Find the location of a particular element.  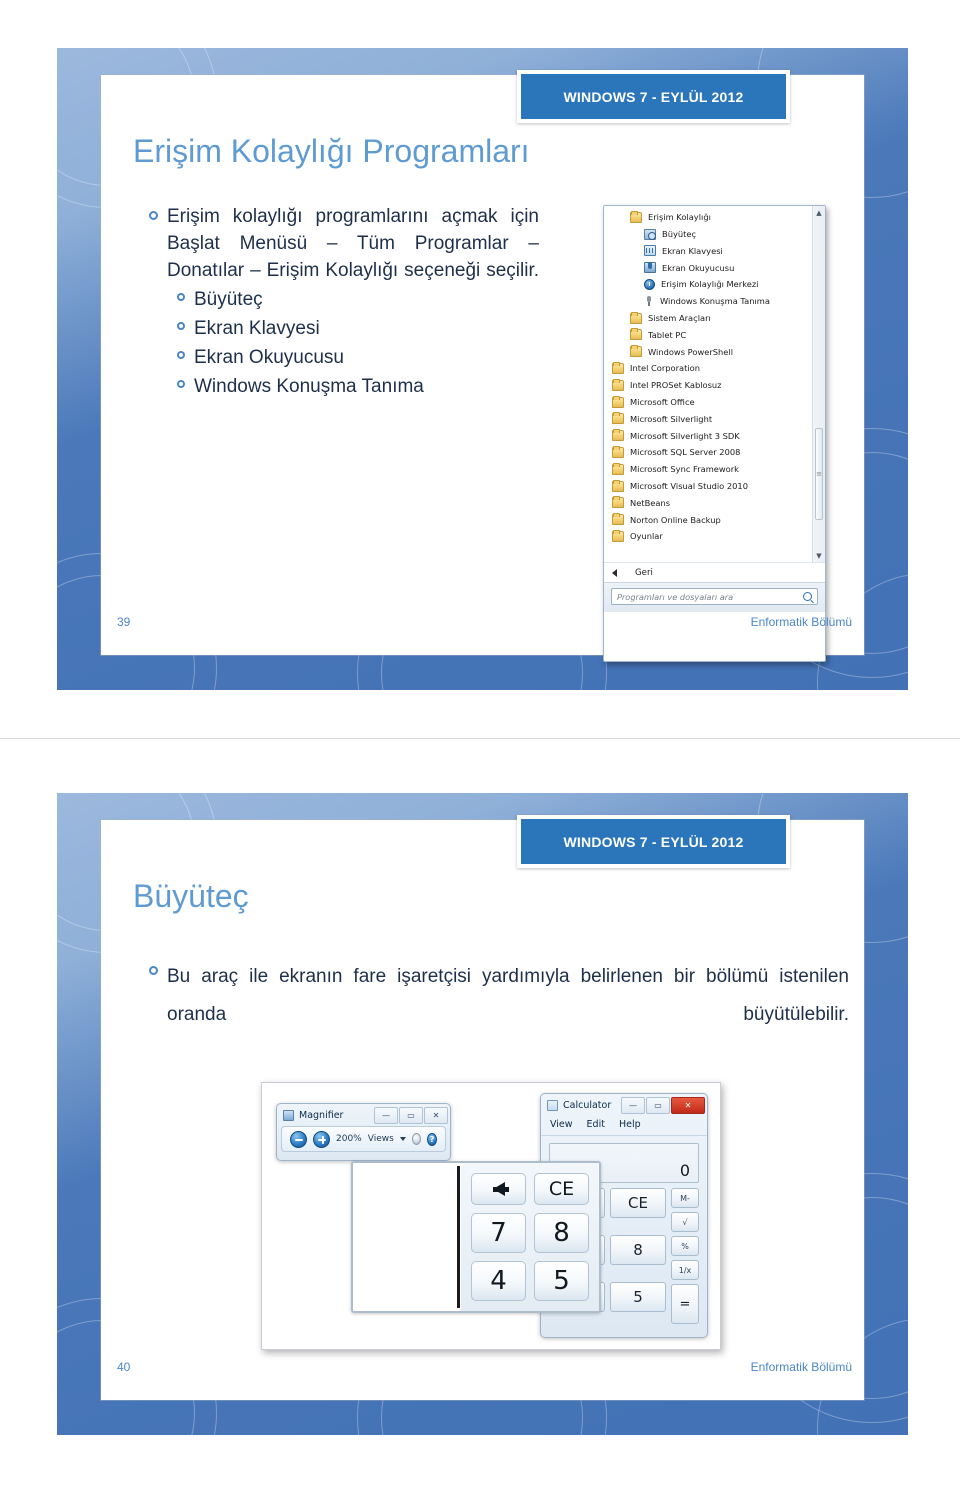

menu-item: Microsoft Silverlight is located at coordinates (714, 419).